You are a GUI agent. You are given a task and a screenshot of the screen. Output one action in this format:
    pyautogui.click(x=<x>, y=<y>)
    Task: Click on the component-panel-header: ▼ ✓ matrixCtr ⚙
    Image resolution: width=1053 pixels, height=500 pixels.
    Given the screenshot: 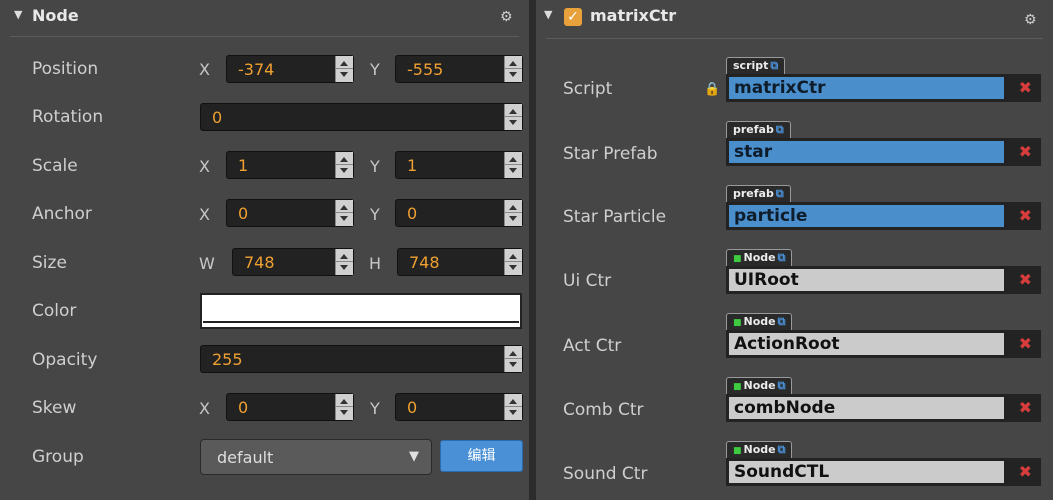 What is the action you would take?
    pyautogui.click(x=794, y=18)
    